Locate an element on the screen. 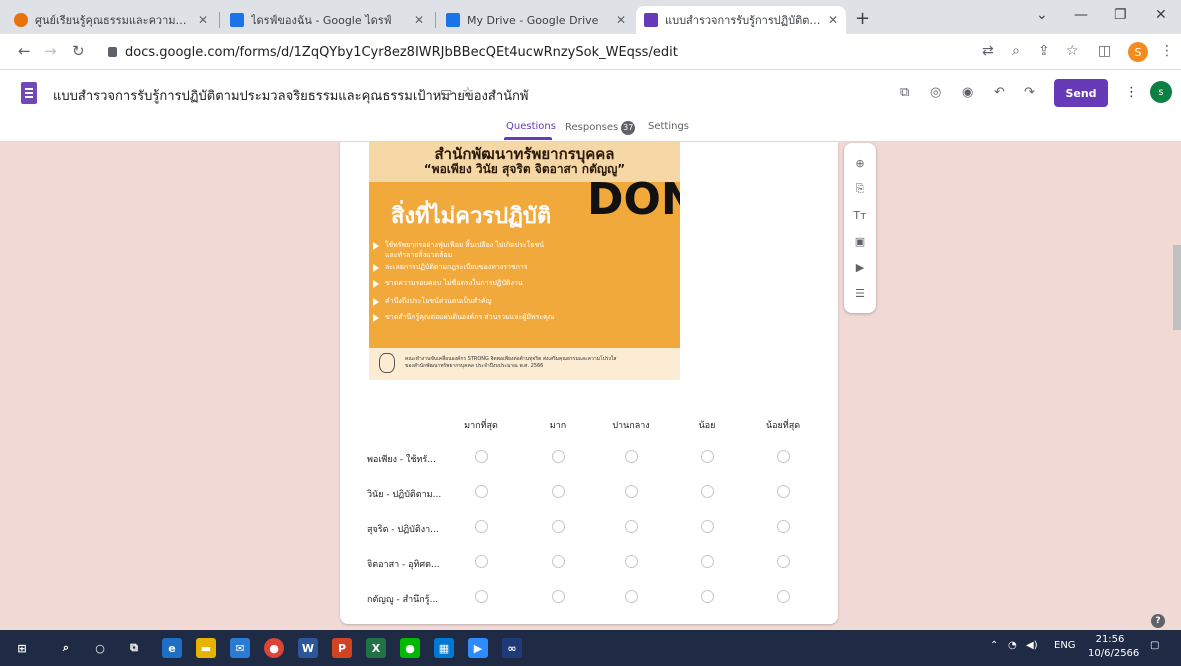 The image size is (1181, 666). back-arrow-icon: ← is located at coordinates (24, 51).